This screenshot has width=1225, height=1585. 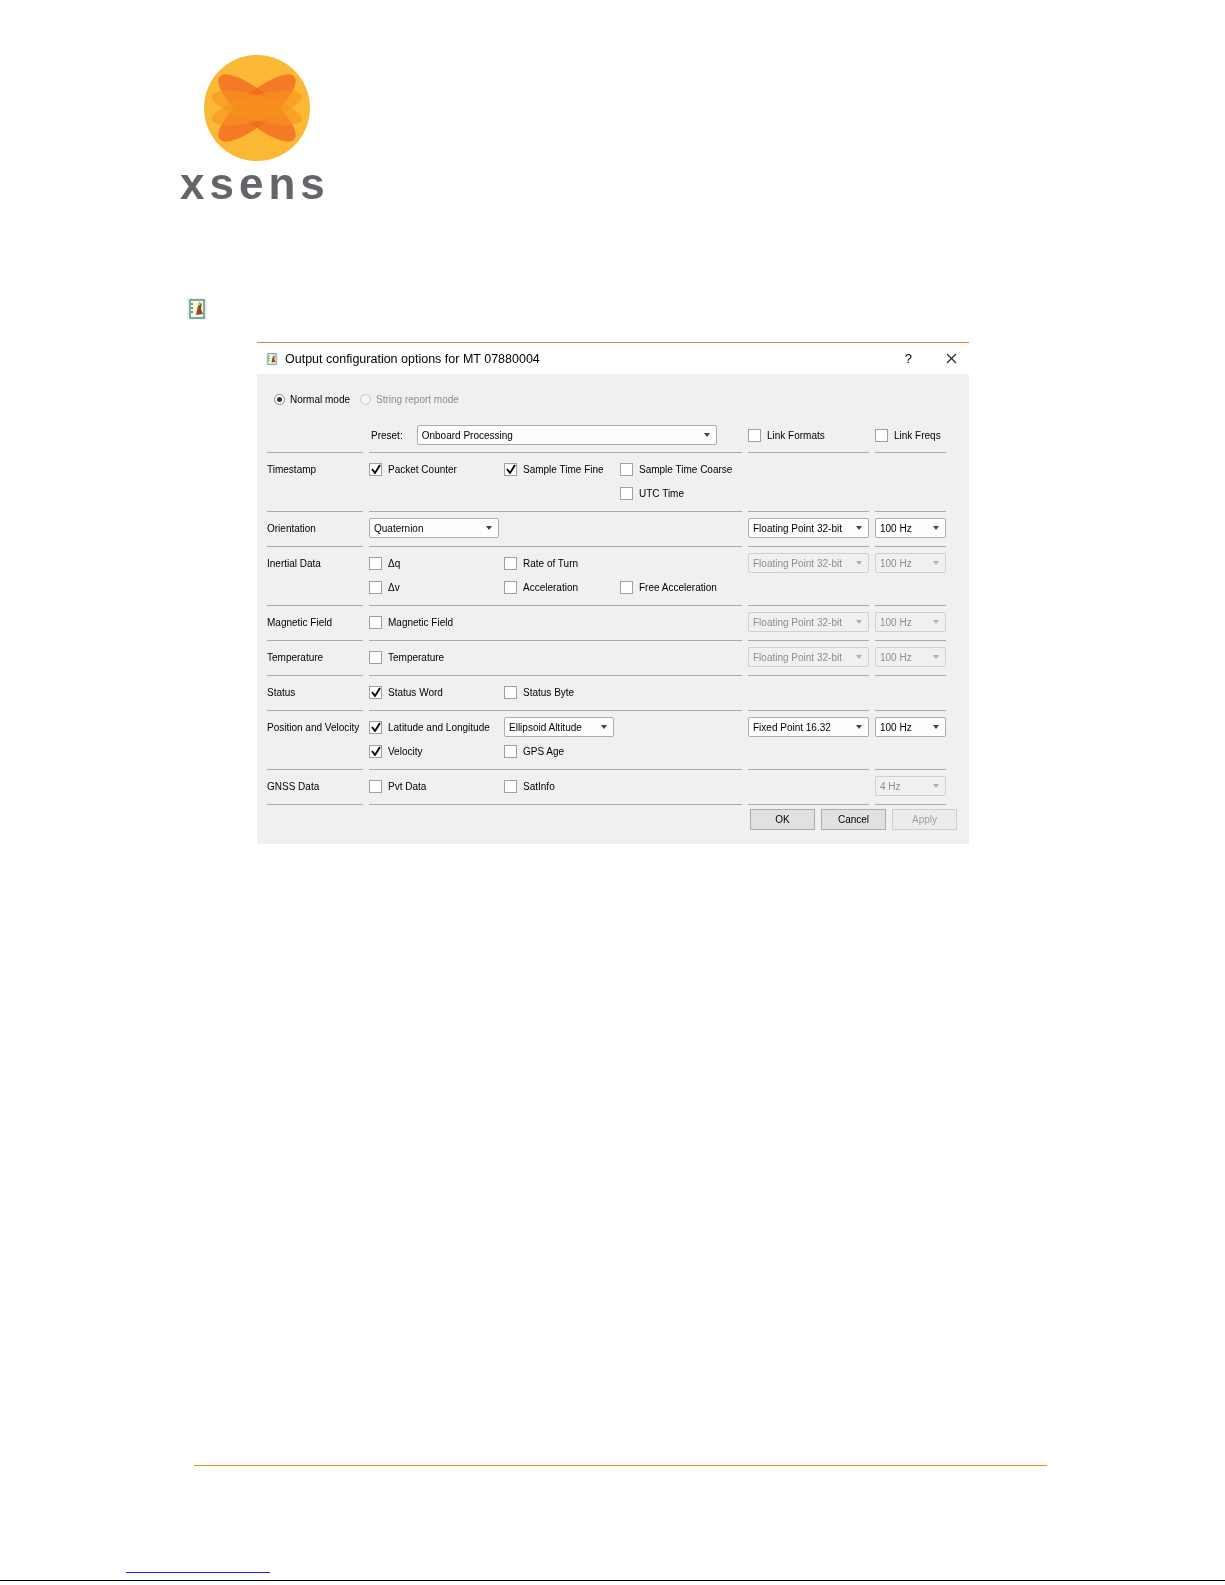 What do you see at coordinates (808, 528) in the screenshot?
I see `dropdown: Floating Point 32-bit` at bounding box center [808, 528].